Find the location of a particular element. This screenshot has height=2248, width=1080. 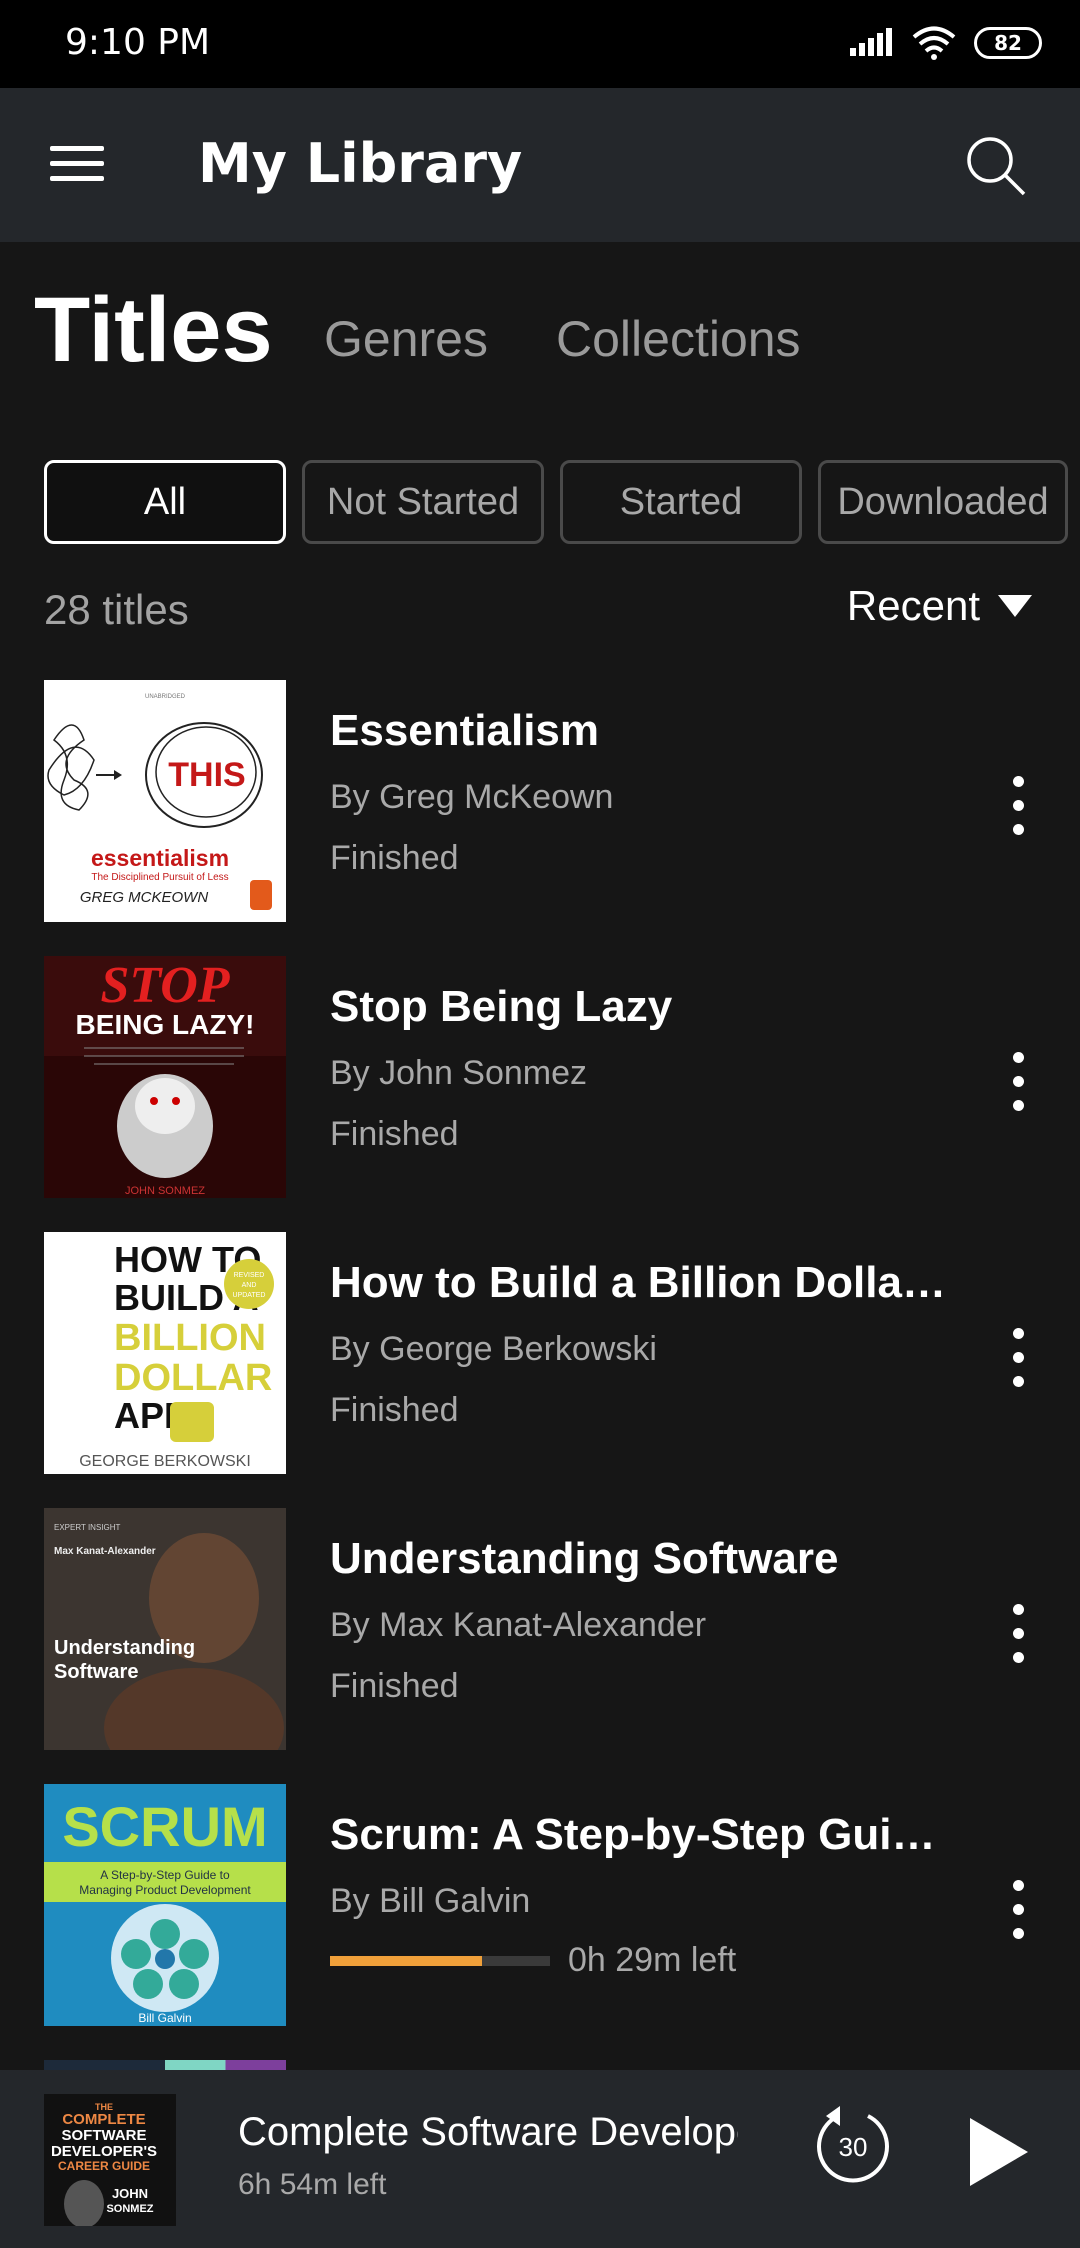

tab-titles: Titles is located at coordinates (153, 330).